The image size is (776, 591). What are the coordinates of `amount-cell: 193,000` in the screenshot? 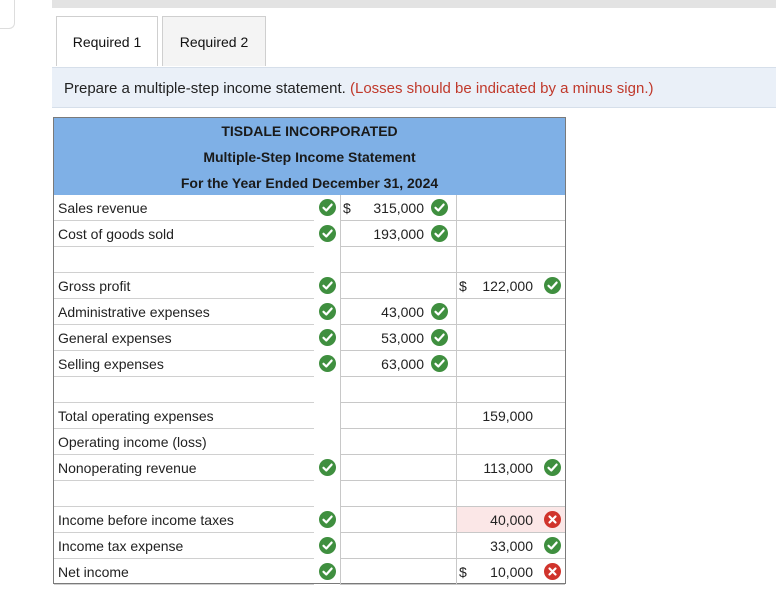 It's located at (398, 234).